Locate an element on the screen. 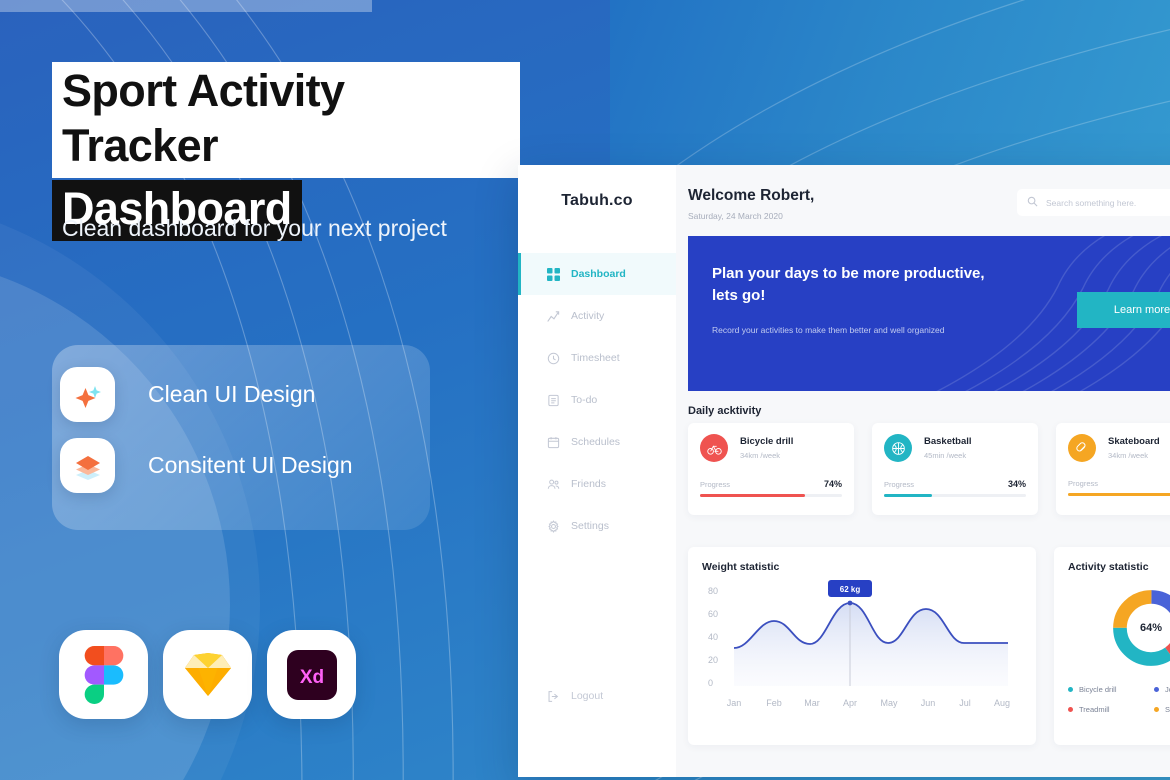 This screenshot has width=1170, height=780. y-tick-0: 0 is located at coordinates (710, 683).